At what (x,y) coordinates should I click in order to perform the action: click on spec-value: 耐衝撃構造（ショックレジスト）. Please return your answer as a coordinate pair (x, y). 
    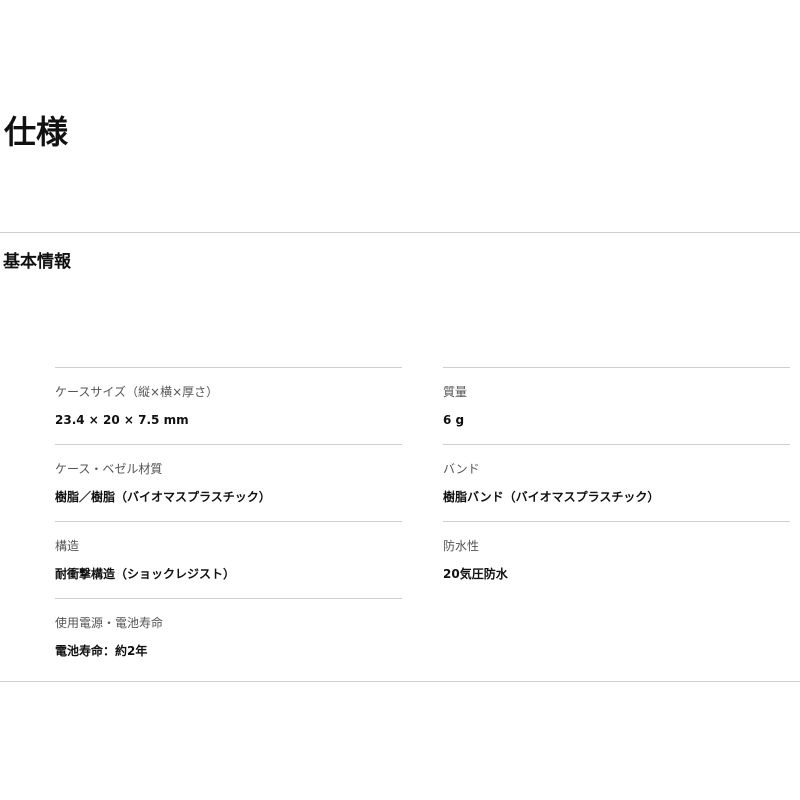
    Looking at the image, I should click on (145, 574).